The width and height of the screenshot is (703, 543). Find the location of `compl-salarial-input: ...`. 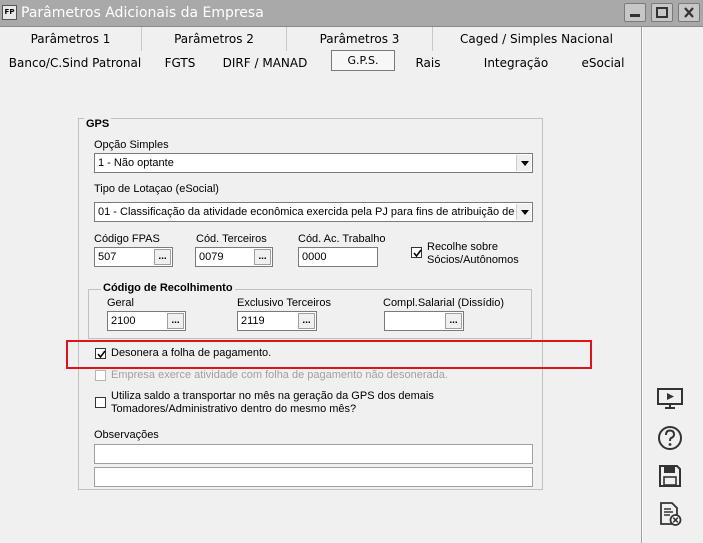

compl-salarial-input: ... is located at coordinates (424, 321).